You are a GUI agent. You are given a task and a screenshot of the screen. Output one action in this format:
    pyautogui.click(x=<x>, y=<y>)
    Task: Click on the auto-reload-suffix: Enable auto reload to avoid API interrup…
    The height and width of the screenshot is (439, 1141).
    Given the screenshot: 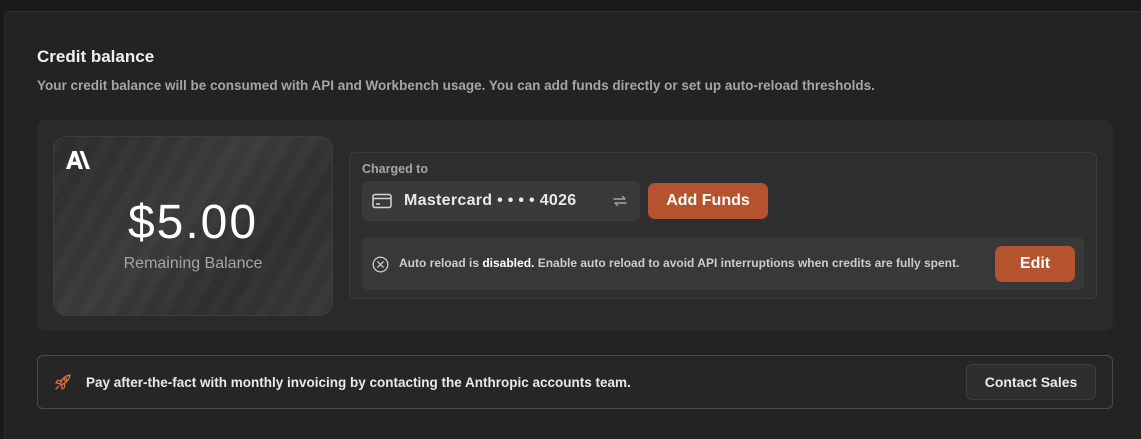 What is the action you would take?
    pyautogui.click(x=747, y=263)
    